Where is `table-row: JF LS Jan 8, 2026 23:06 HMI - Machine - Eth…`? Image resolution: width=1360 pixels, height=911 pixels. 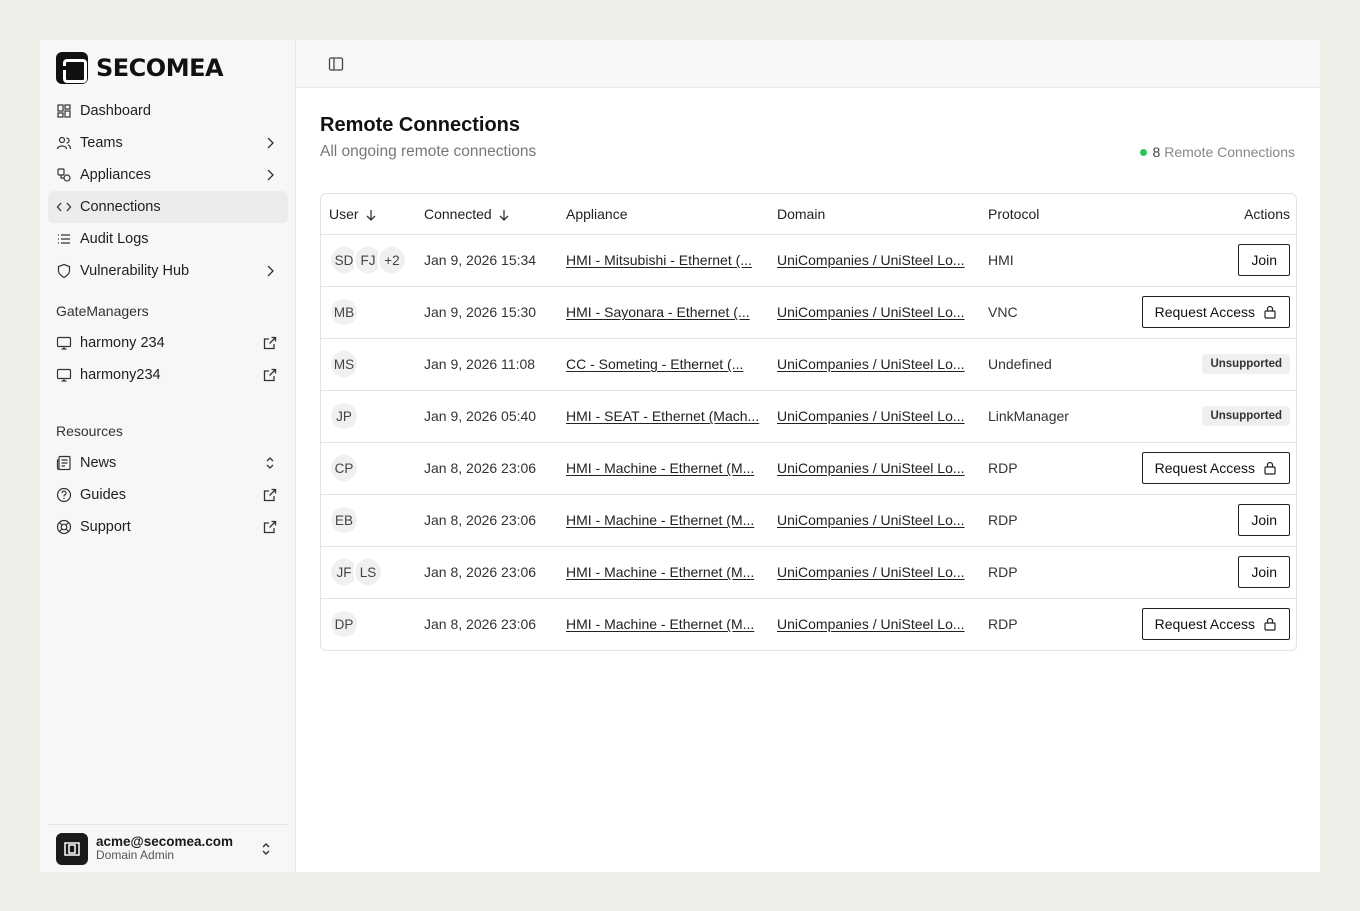 table-row: JF LS Jan 8, 2026 23:06 HMI - Machine - Eth… is located at coordinates (808, 572).